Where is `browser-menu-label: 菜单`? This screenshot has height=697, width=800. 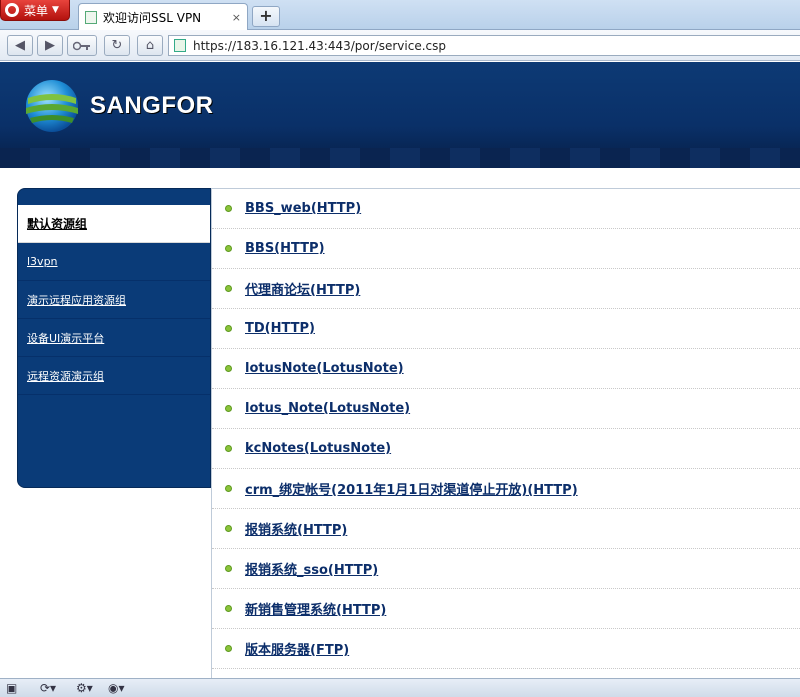 browser-menu-label: 菜单 is located at coordinates (36, 10).